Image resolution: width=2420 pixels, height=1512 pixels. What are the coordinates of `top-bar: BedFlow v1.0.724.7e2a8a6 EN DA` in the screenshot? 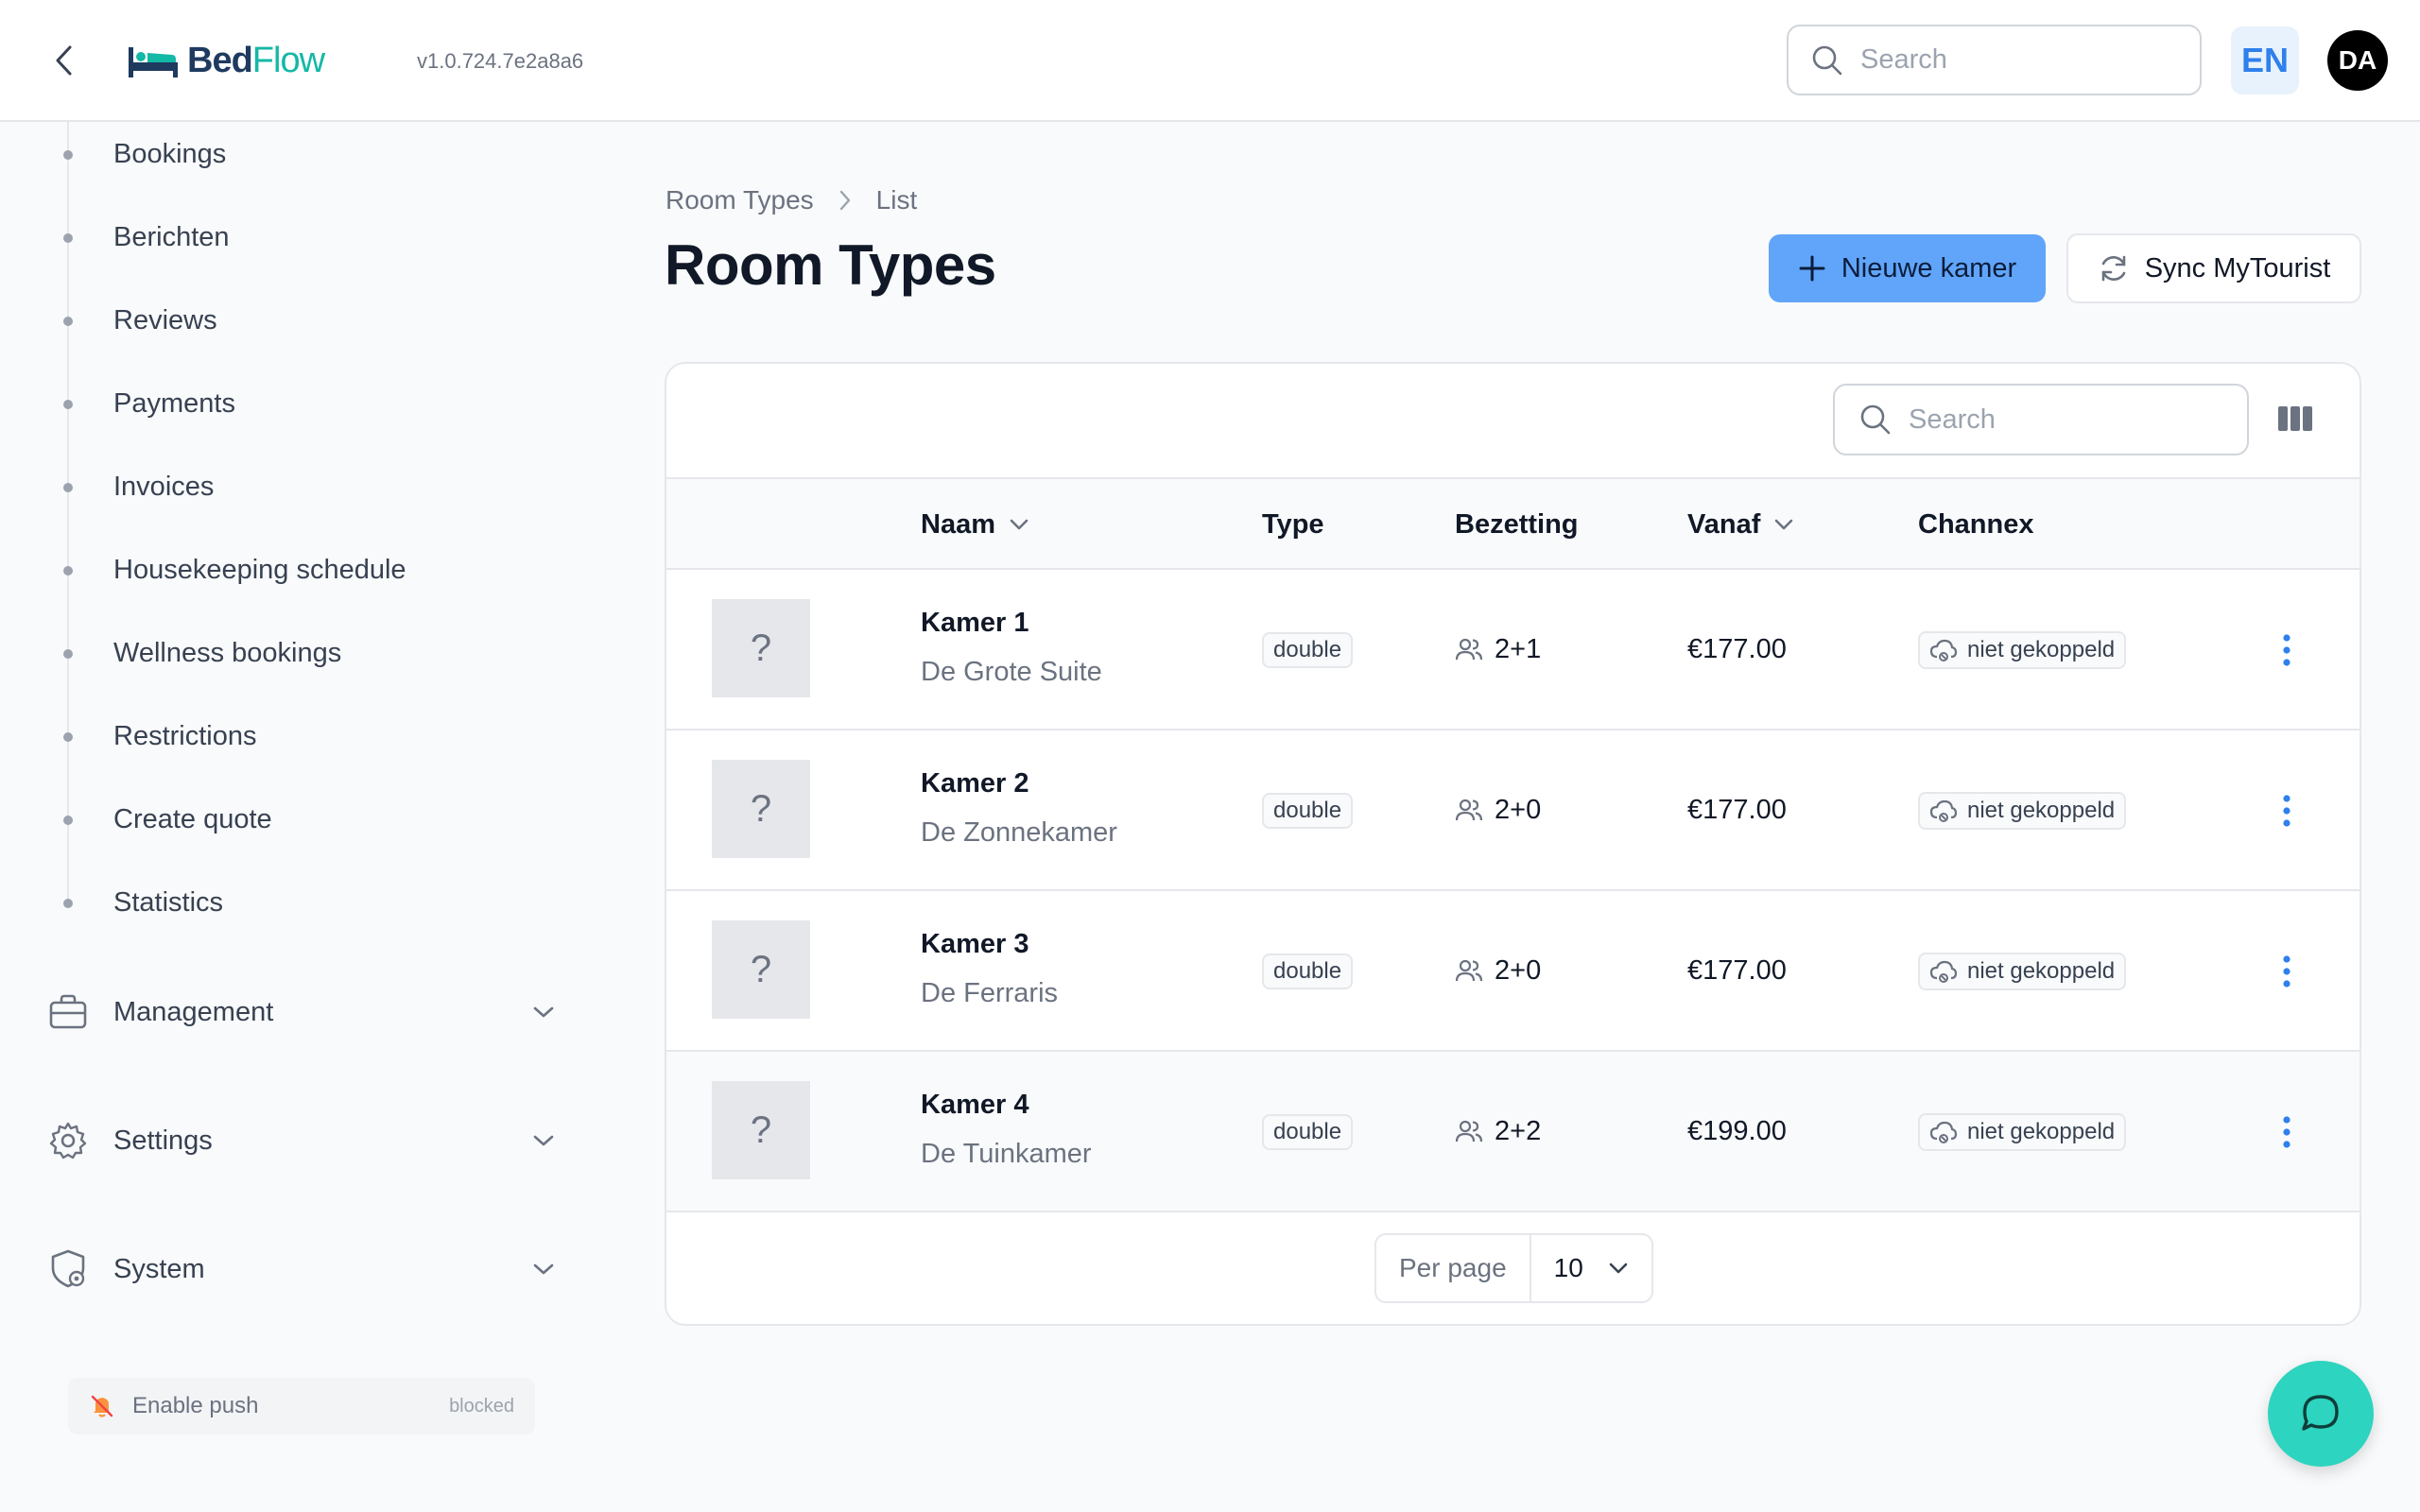 It's located at (1210, 61).